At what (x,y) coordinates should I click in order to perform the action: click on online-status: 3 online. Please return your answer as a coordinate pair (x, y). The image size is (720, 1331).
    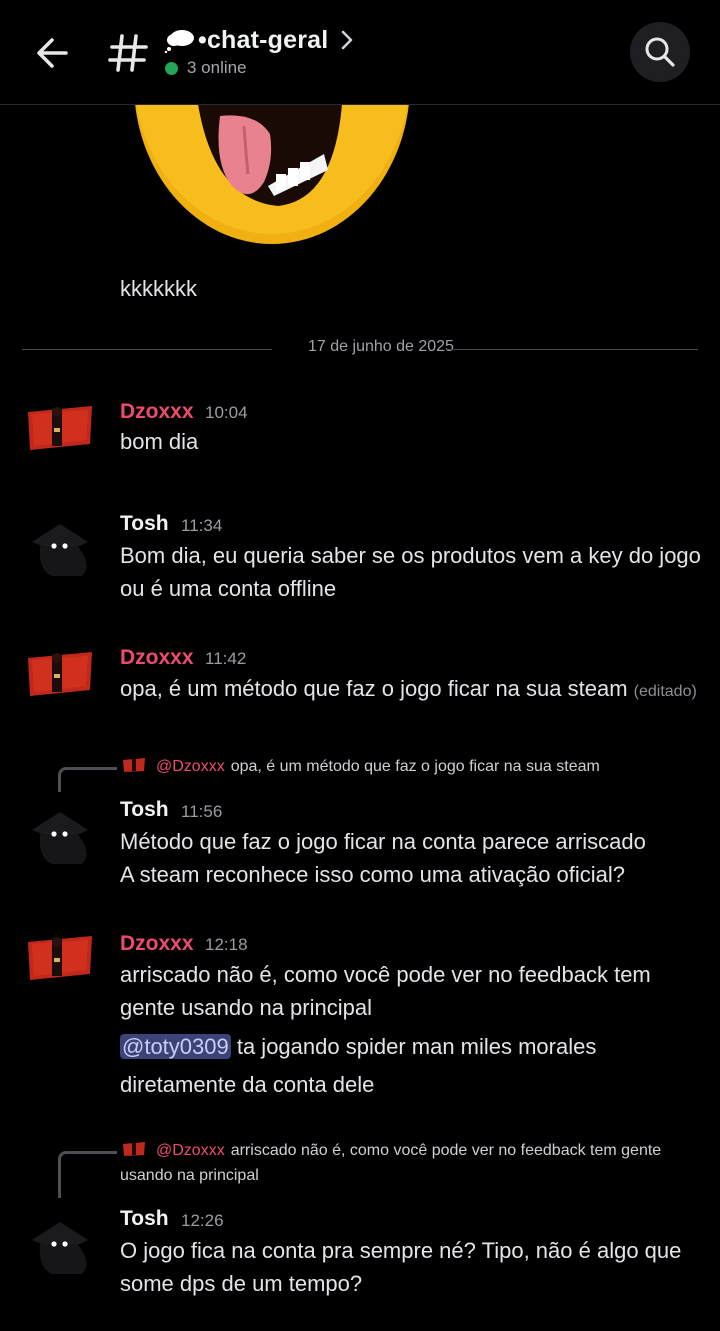
    Looking at the image, I should click on (206, 68).